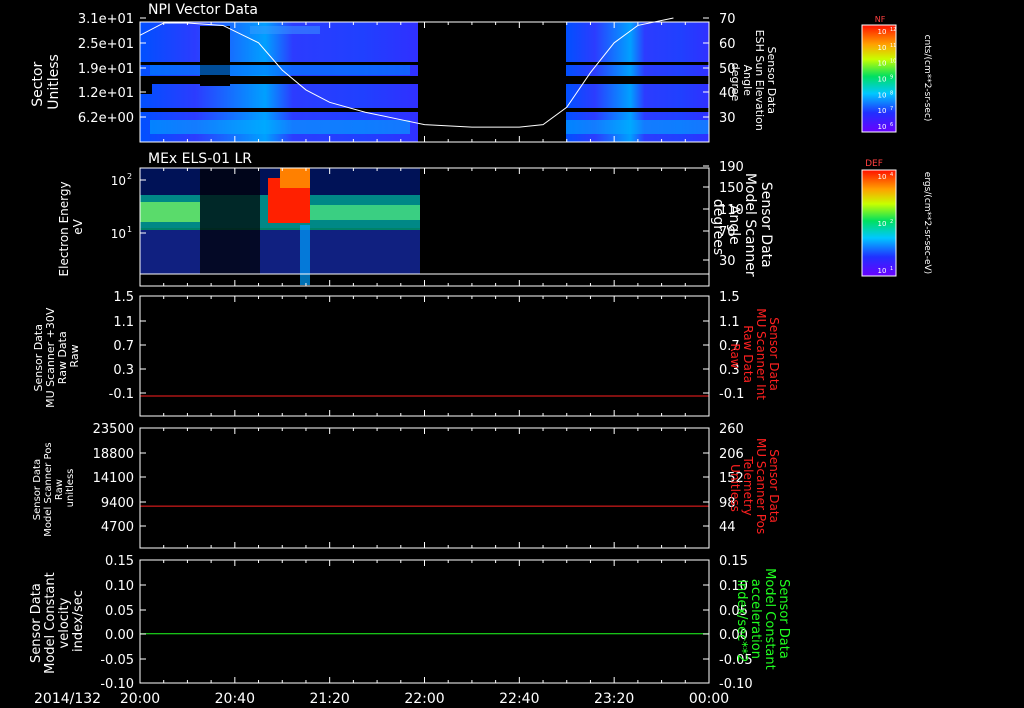 This screenshot has width=1024, height=708. Describe the element at coordinates (424, 82) in the screenshot. I see `npi-heatmap` at that location.